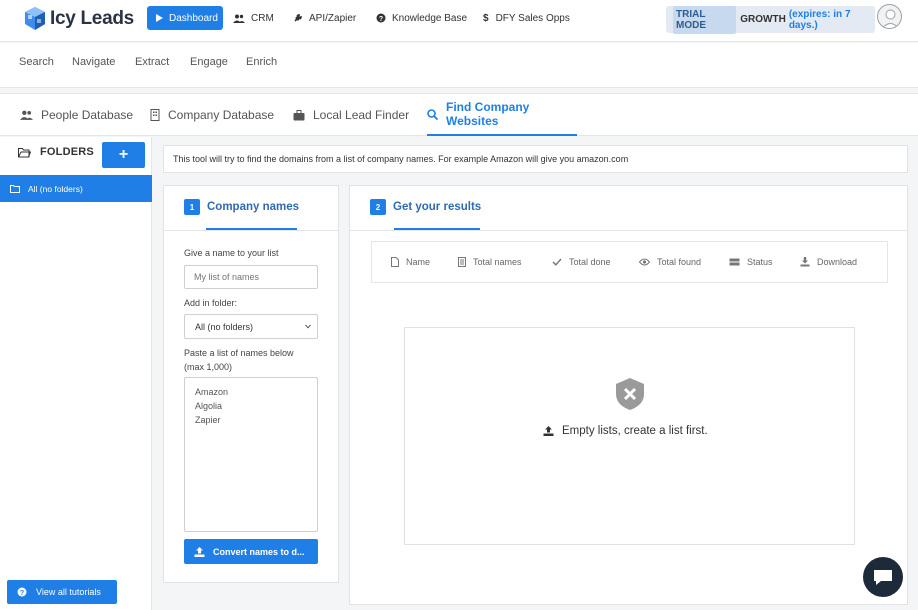 The width and height of the screenshot is (918, 610). I want to click on paste-max-label: (max 1,000), so click(208, 367).